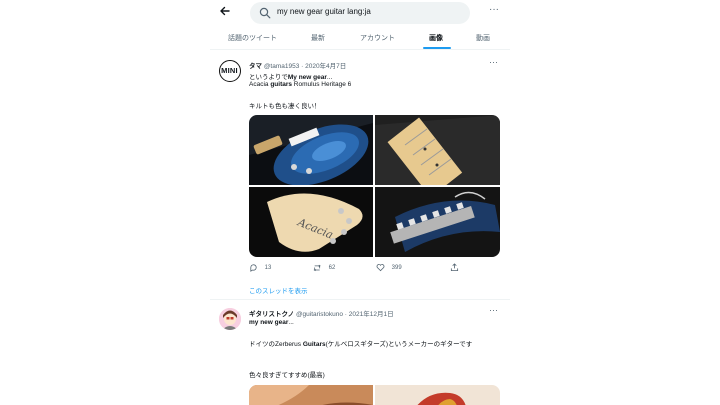 The height and width of the screenshot is (405, 720). Describe the element at coordinates (437, 150) in the screenshot. I see `photo-guitar-neck` at that location.